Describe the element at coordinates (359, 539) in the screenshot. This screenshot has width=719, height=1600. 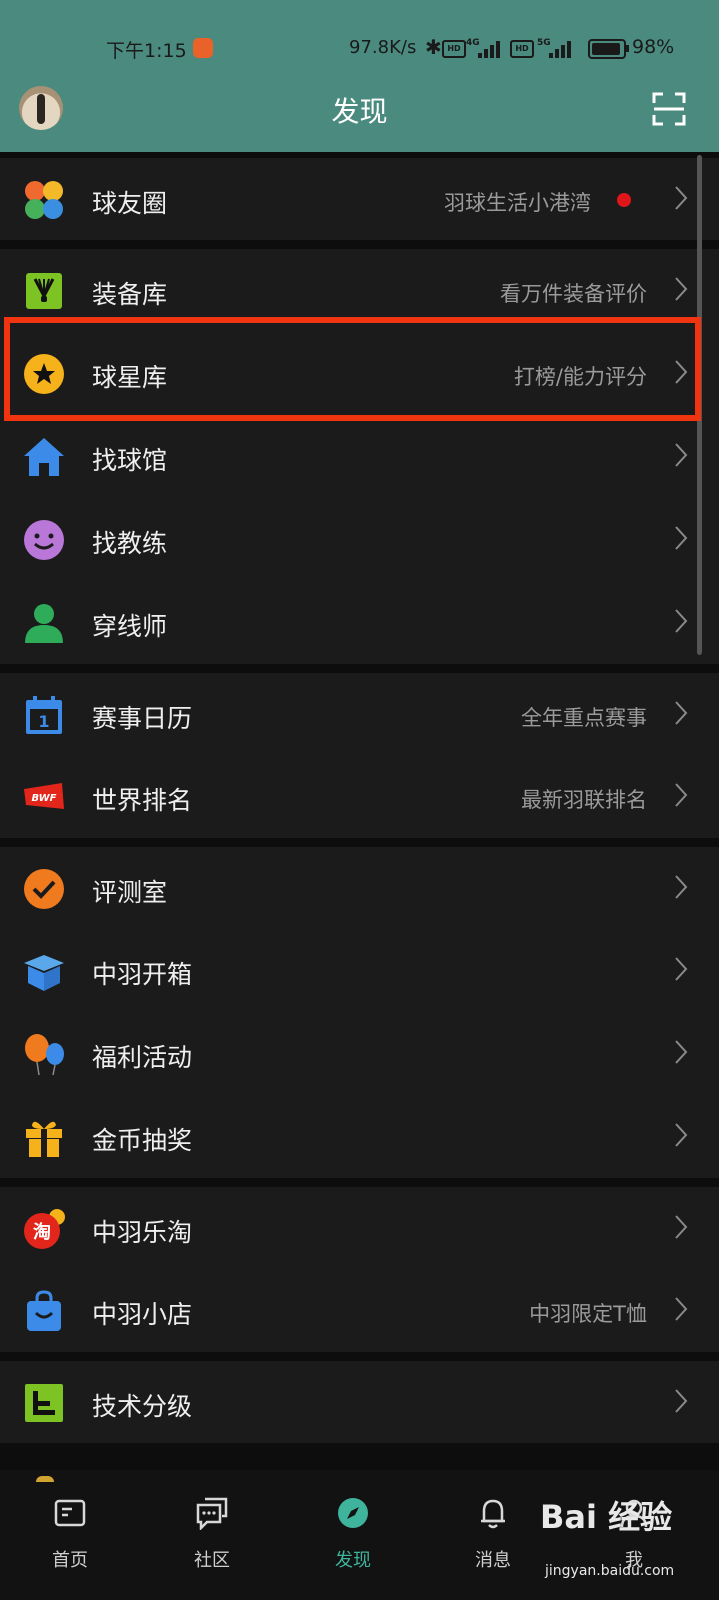
I see `menu-row-find-coach: 找教练` at that location.